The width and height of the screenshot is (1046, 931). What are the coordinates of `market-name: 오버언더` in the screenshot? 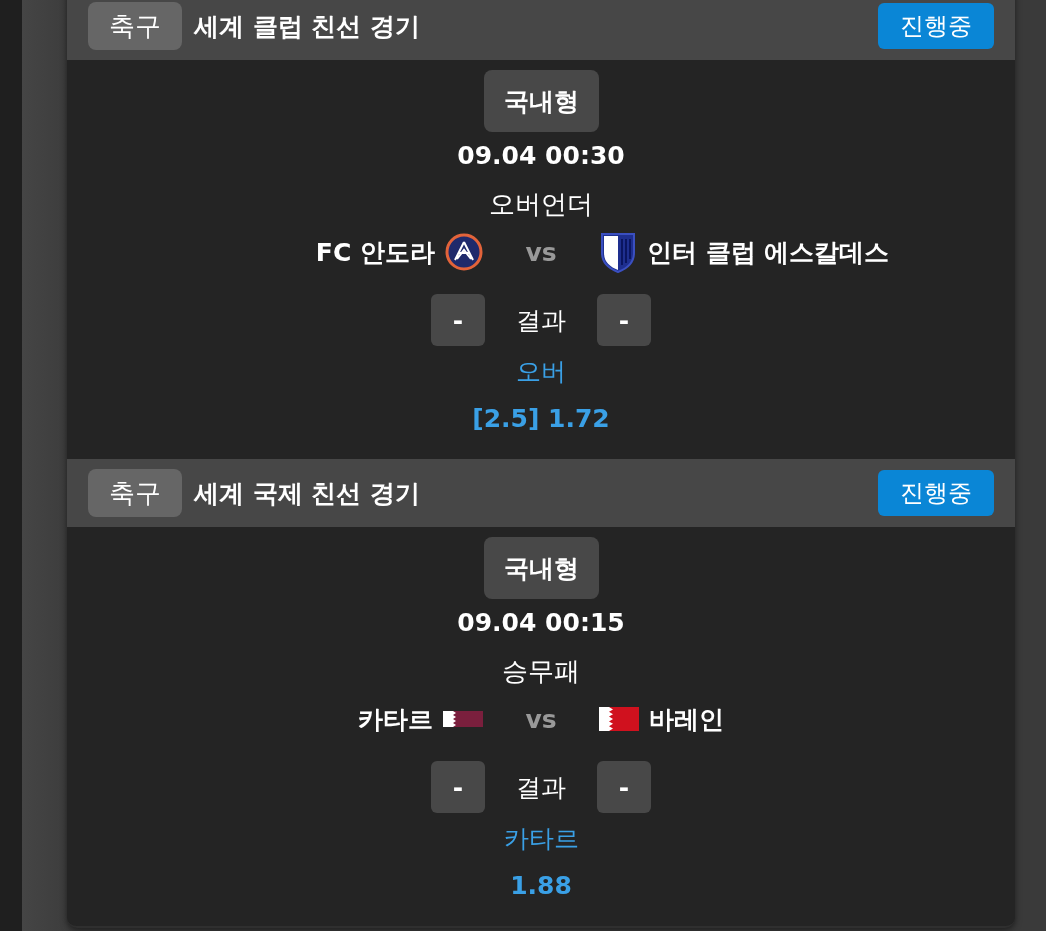 It's located at (541, 204).